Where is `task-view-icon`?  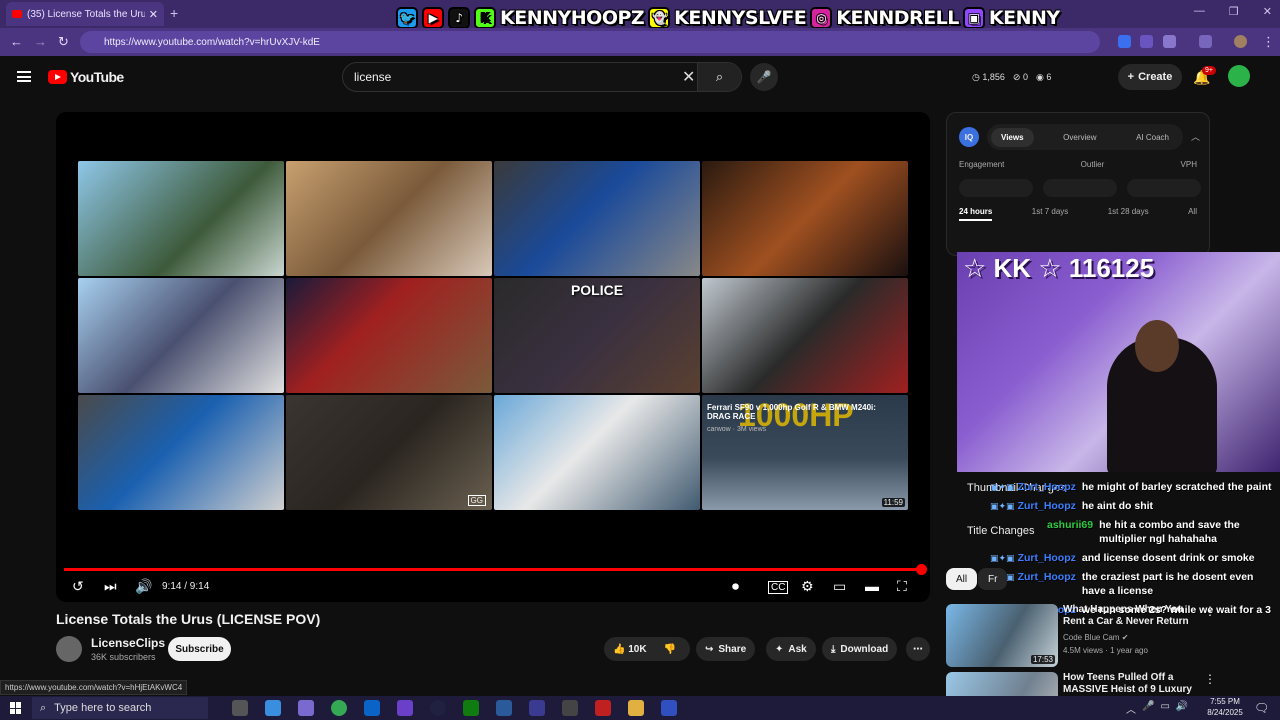
task-view-icon is located at coordinates (240, 708).